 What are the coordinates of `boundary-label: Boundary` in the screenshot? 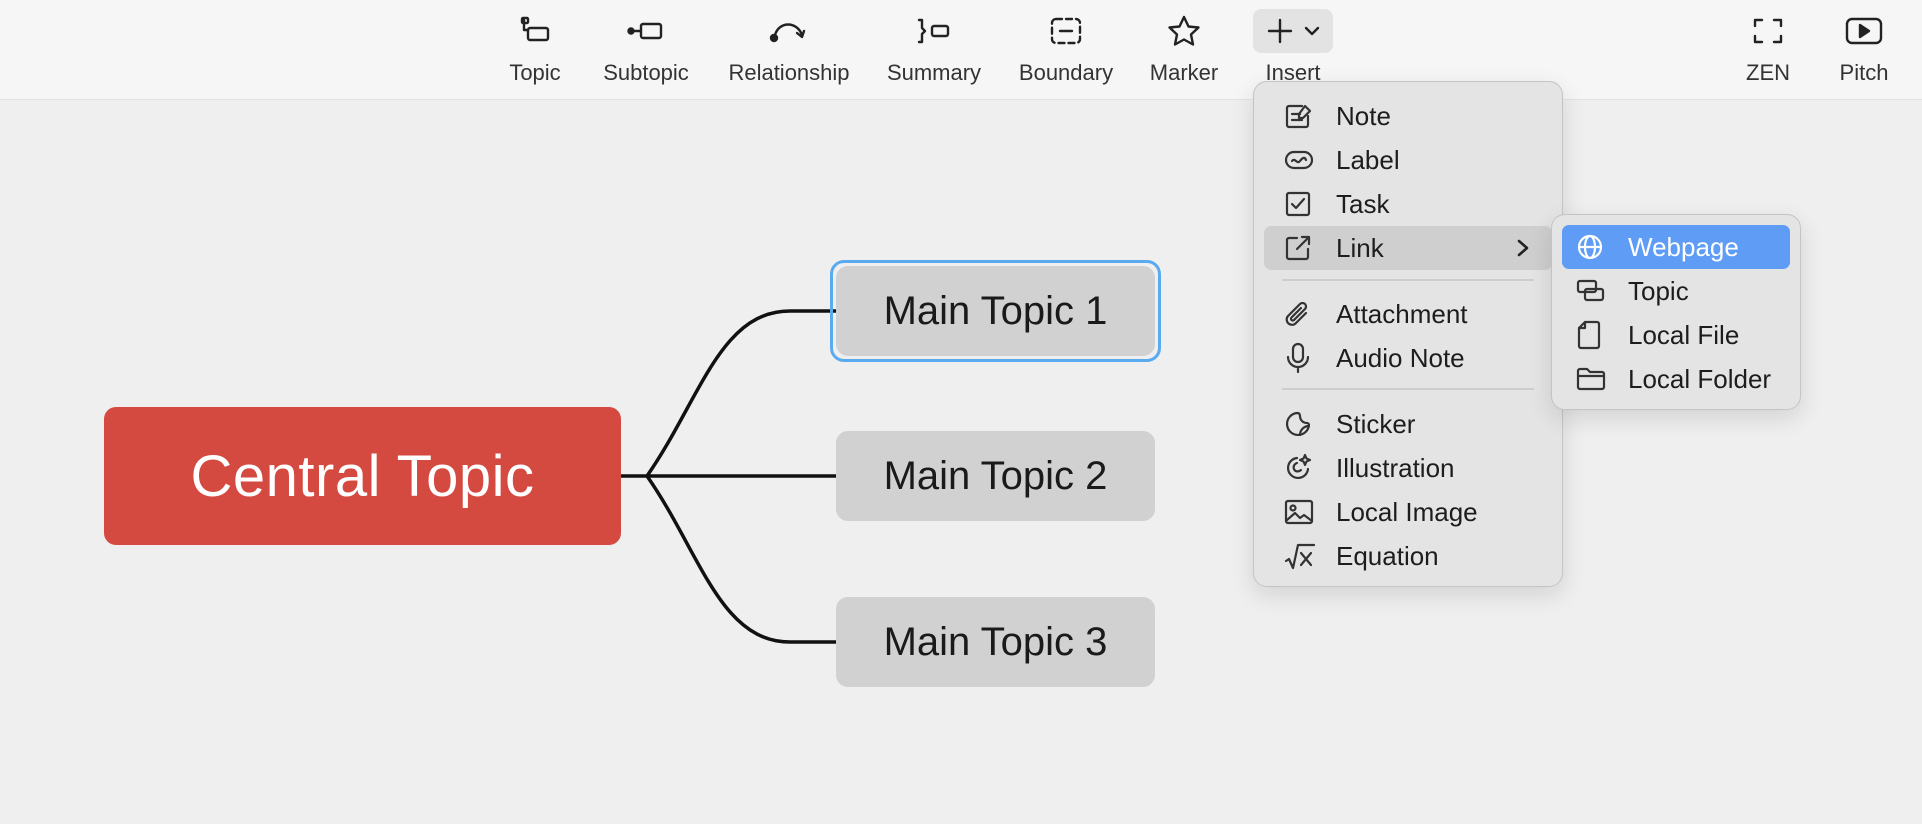 It's located at (1066, 72).